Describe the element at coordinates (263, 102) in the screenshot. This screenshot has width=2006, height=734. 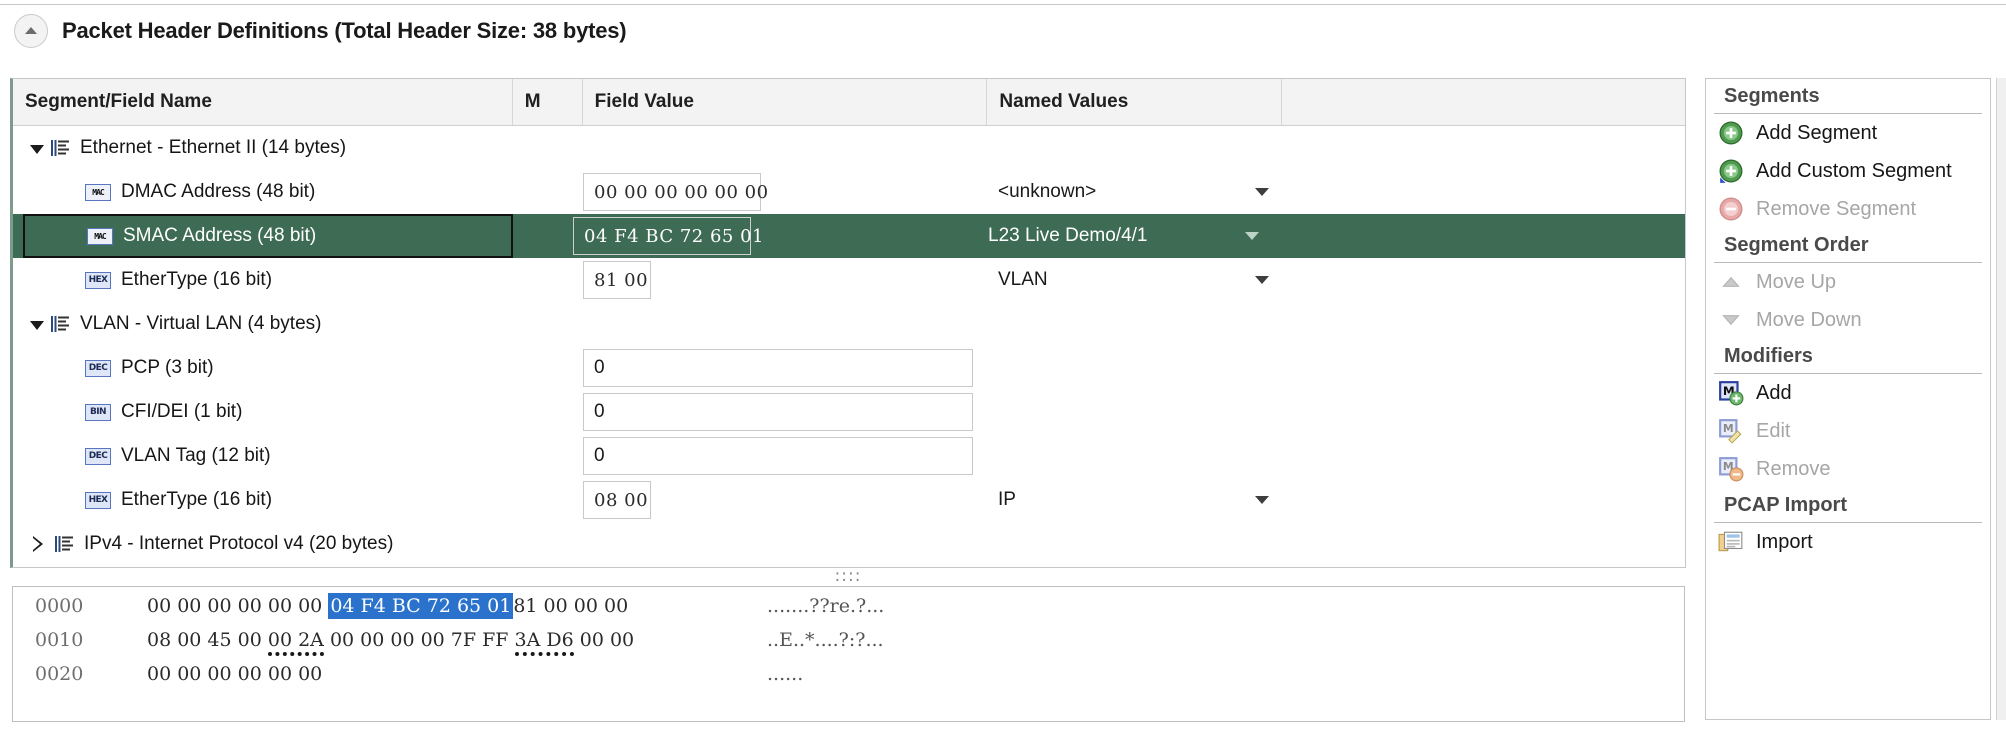
I see `column-header-segment-field-name: Segment/Field Name` at that location.